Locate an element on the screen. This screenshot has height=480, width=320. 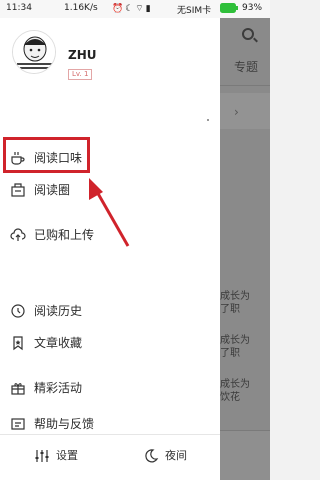
menu-item-label: 阅读历史 is located at coordinates (58, 311).